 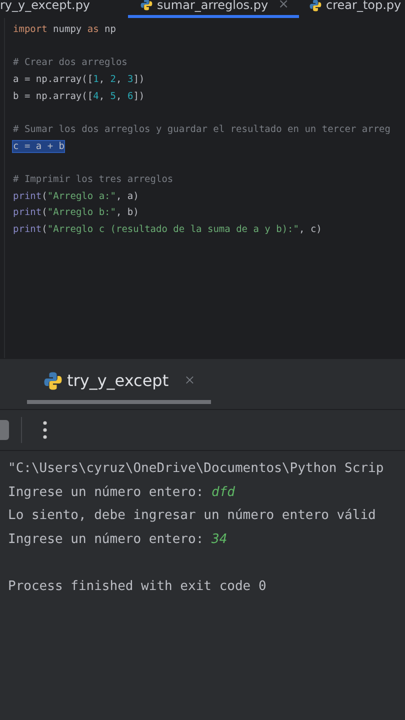 What do you see at coordinates (192, 516) in the screenshot?
I see `console-line: Lo siento, debe ingresar un número entero válid` at bounding box center [192, 516].